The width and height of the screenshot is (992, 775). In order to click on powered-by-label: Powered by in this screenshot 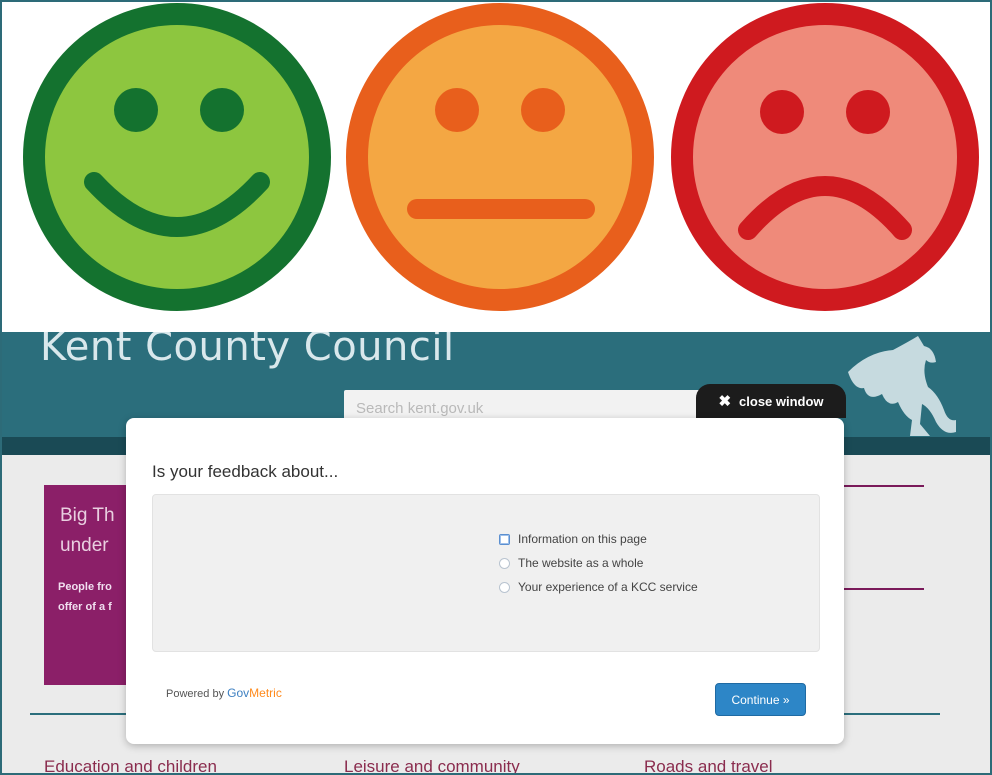, I will do `click(195, 694)`.